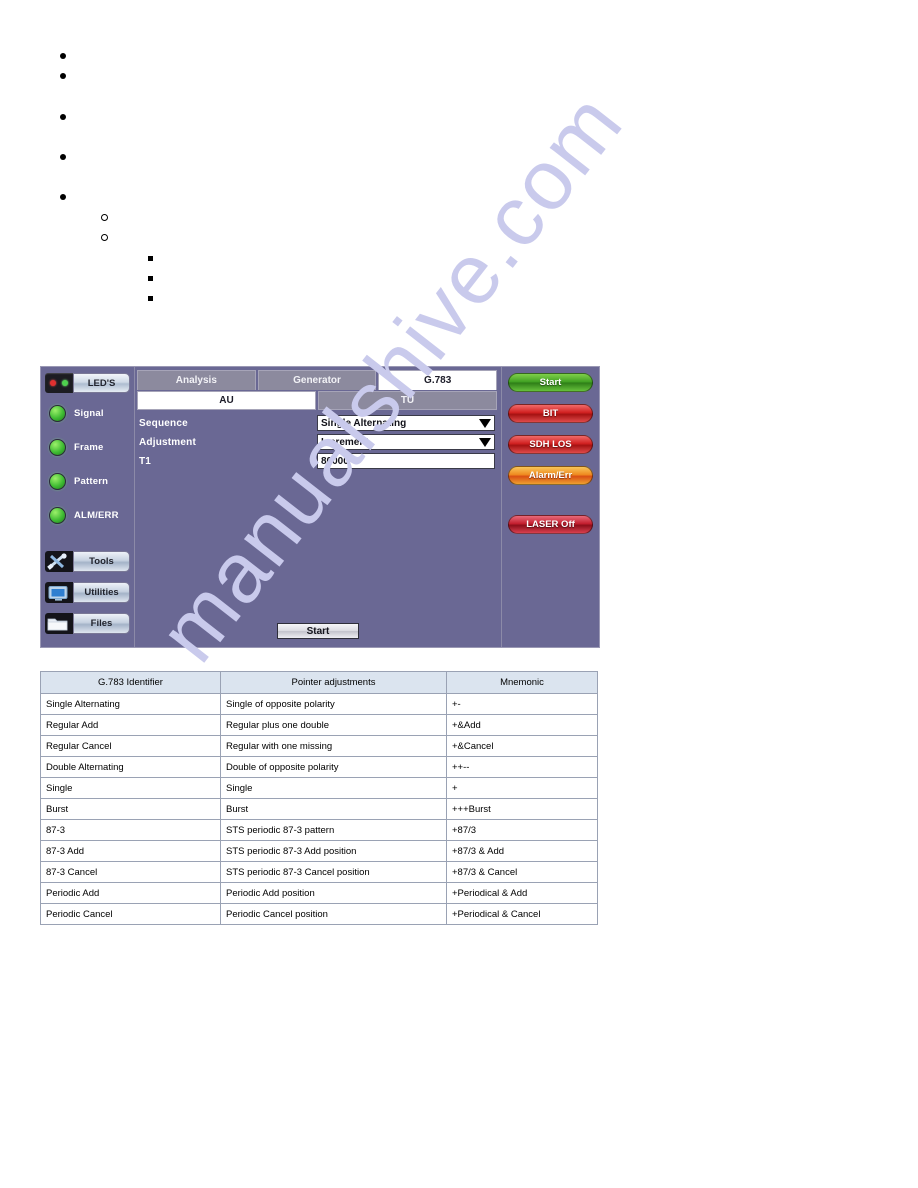  What do you see at coordinates (333, 830) in the screenshot?
I see `cell-pointer-adjustment: STS periodic 87-3 pattern` at bounding box center [333, 830].